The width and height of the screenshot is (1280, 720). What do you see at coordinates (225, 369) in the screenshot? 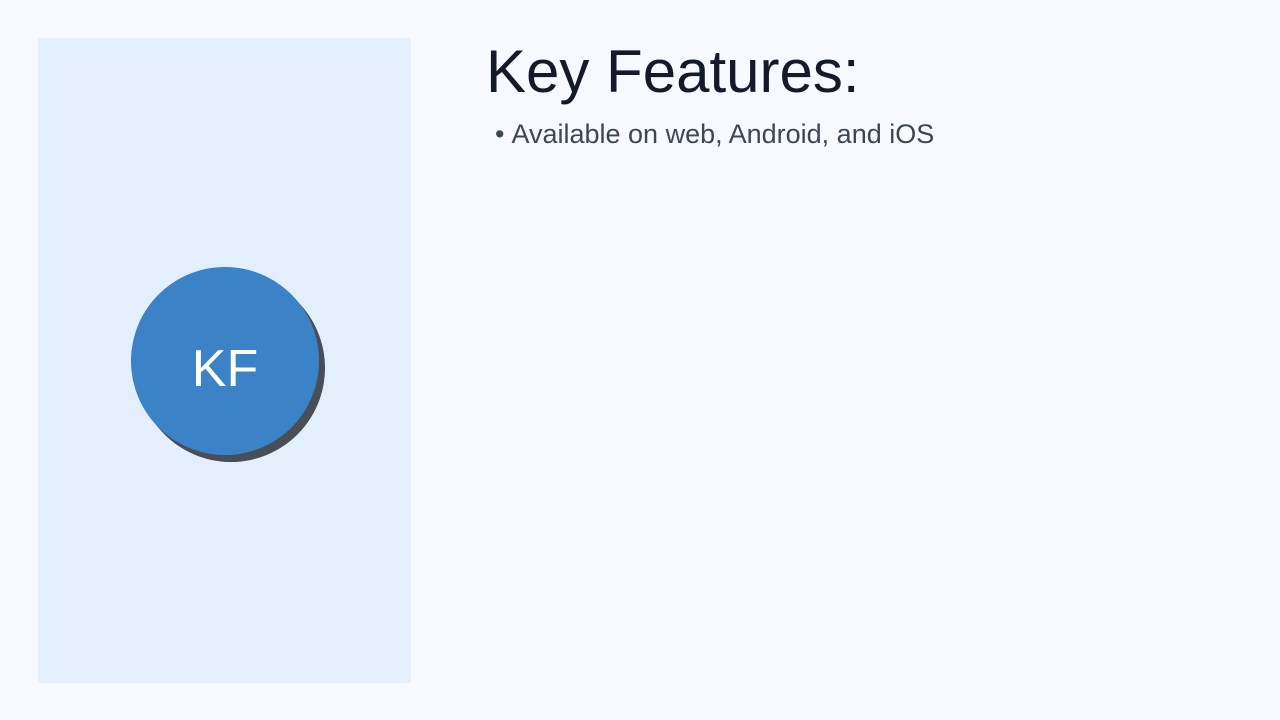
I see `avatar-initials: KF` at bounding box center [225, 369].